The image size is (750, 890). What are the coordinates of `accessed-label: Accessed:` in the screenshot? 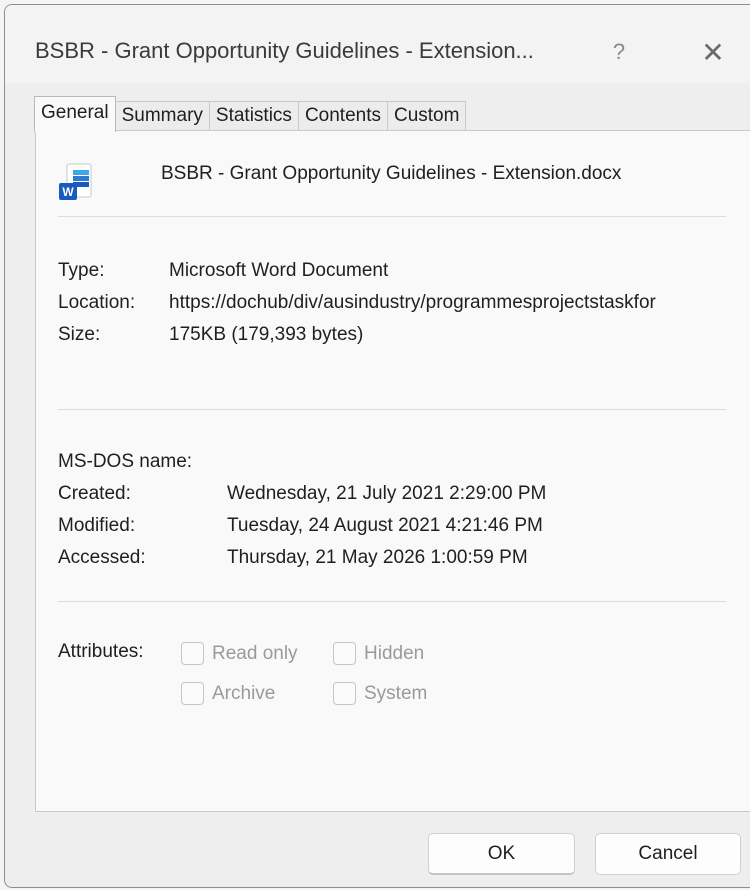 It's located at (102, 557).